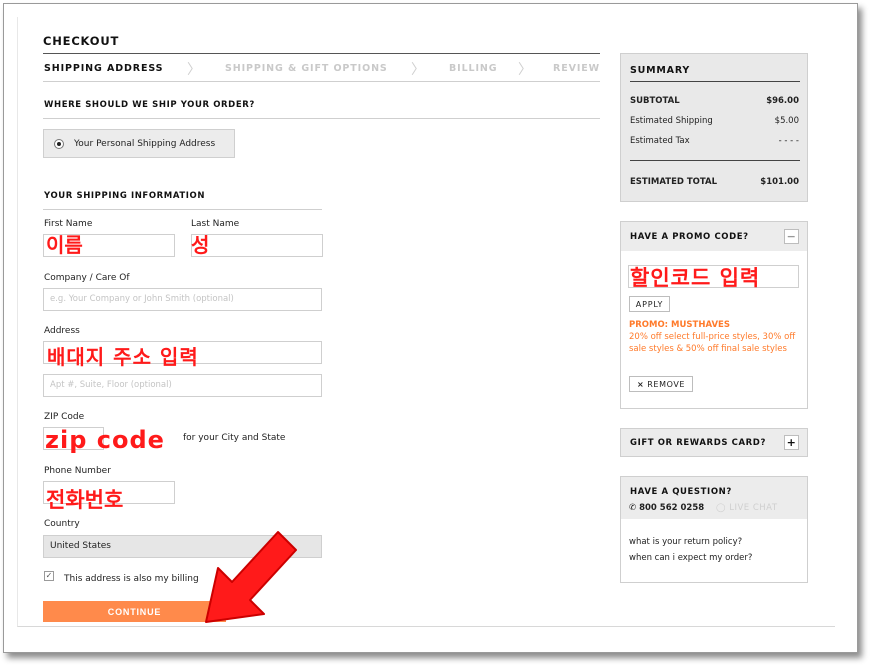 The height and width of the screenshot is (665, 870). I want to click on remove-button: × REMOVE, so click(661, 384).